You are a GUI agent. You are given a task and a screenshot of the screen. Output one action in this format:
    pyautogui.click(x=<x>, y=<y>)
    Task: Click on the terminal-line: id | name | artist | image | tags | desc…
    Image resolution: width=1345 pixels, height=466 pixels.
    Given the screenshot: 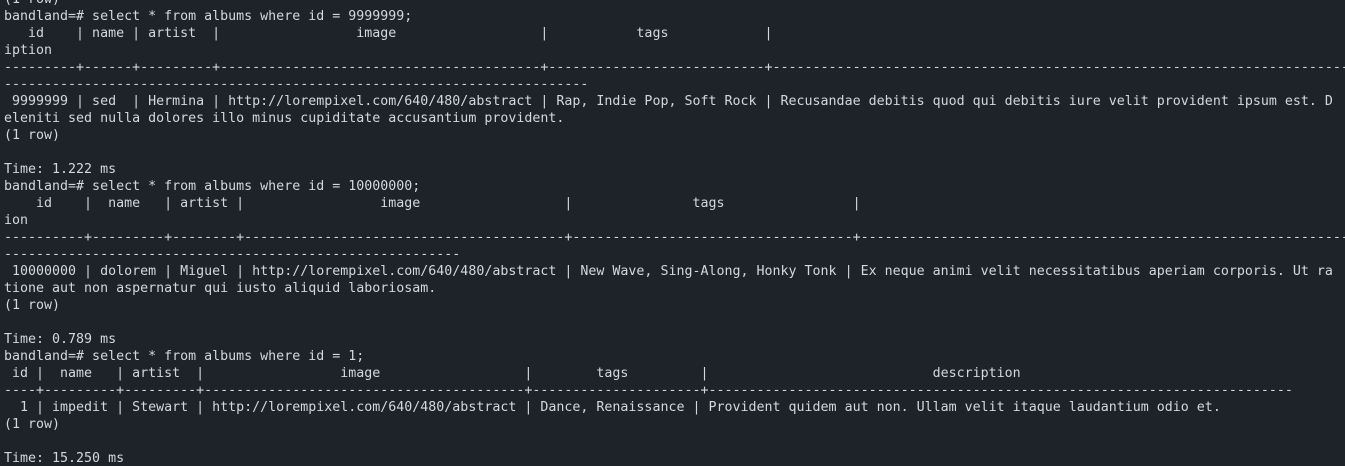 What is the action you would take?
    pyautogui.click(x=512, y=373)
    